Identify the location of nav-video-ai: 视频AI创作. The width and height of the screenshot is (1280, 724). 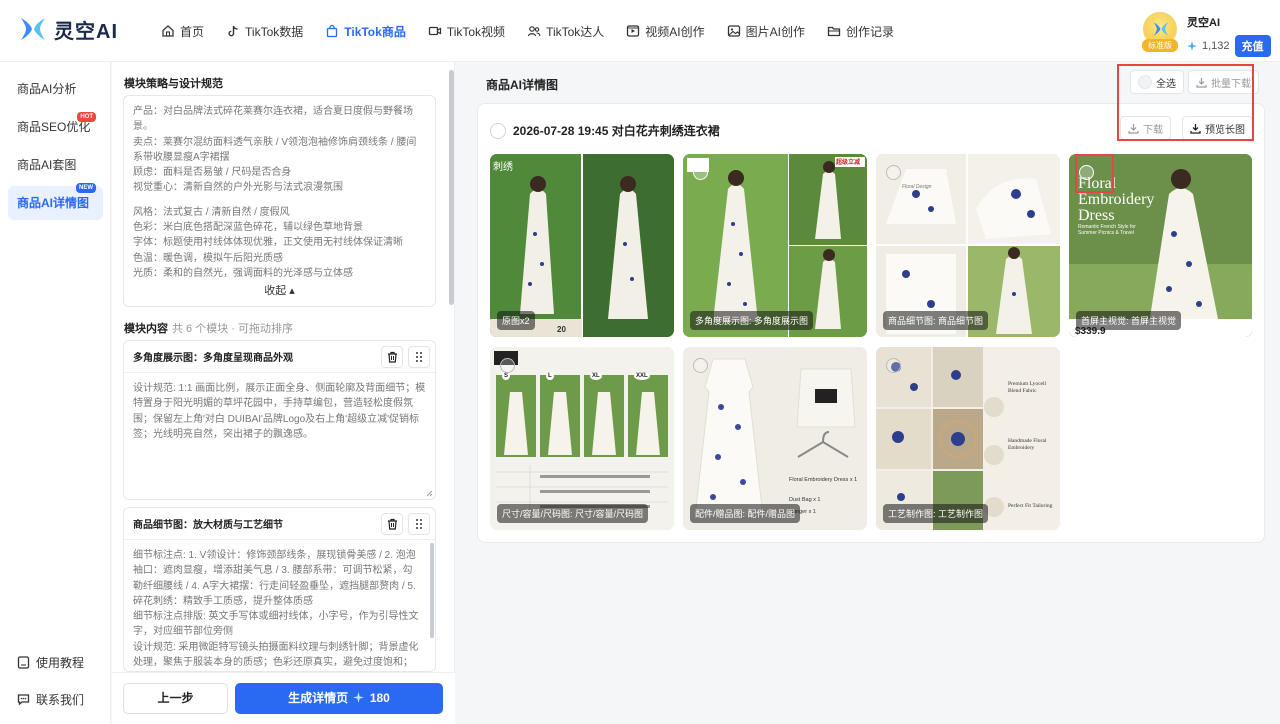
(665, 31).